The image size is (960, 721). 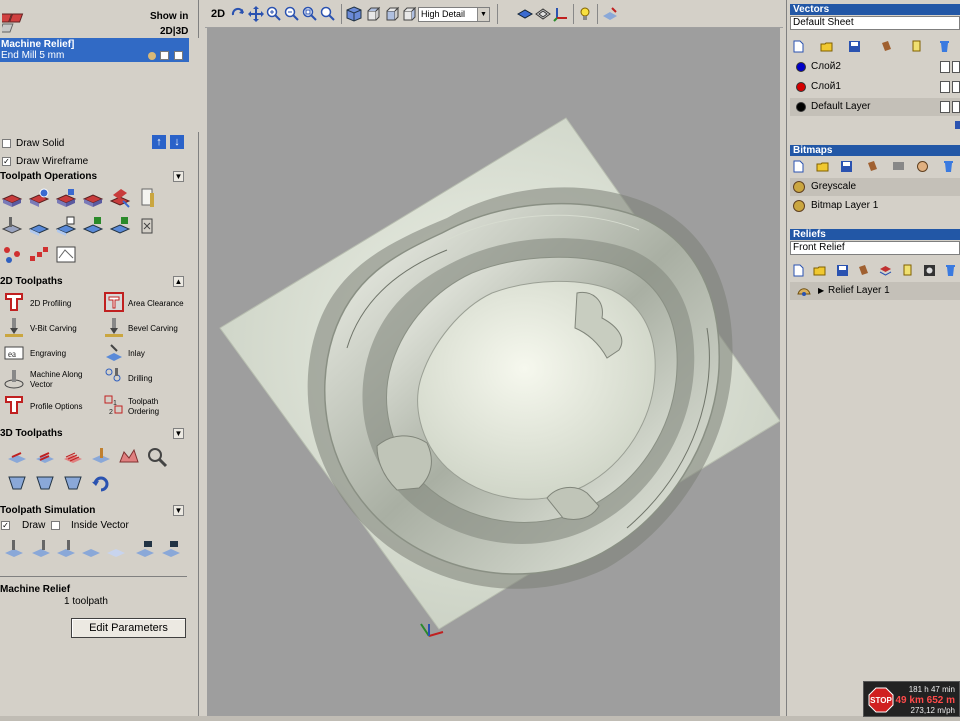 I want to click on relief-properties-icon, so click(x=863, y=270).